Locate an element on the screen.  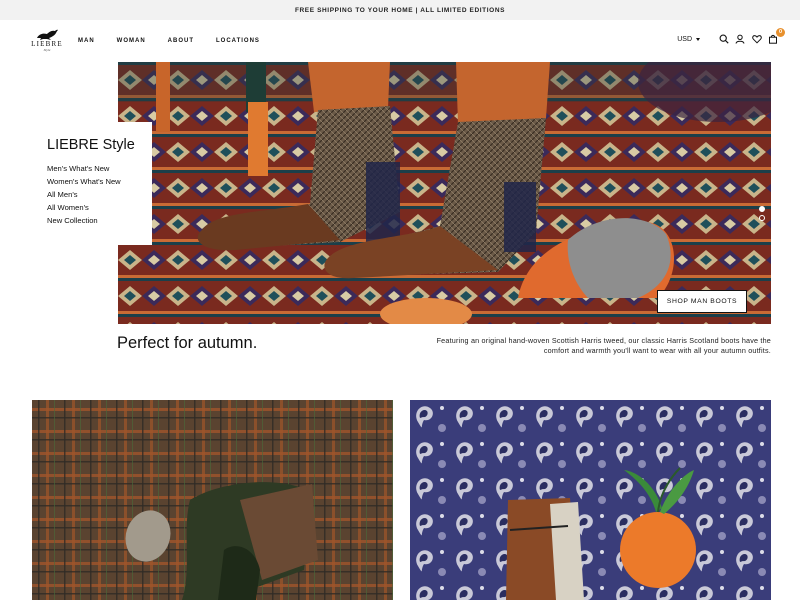
search-icon is located at coordinates (724, 39).